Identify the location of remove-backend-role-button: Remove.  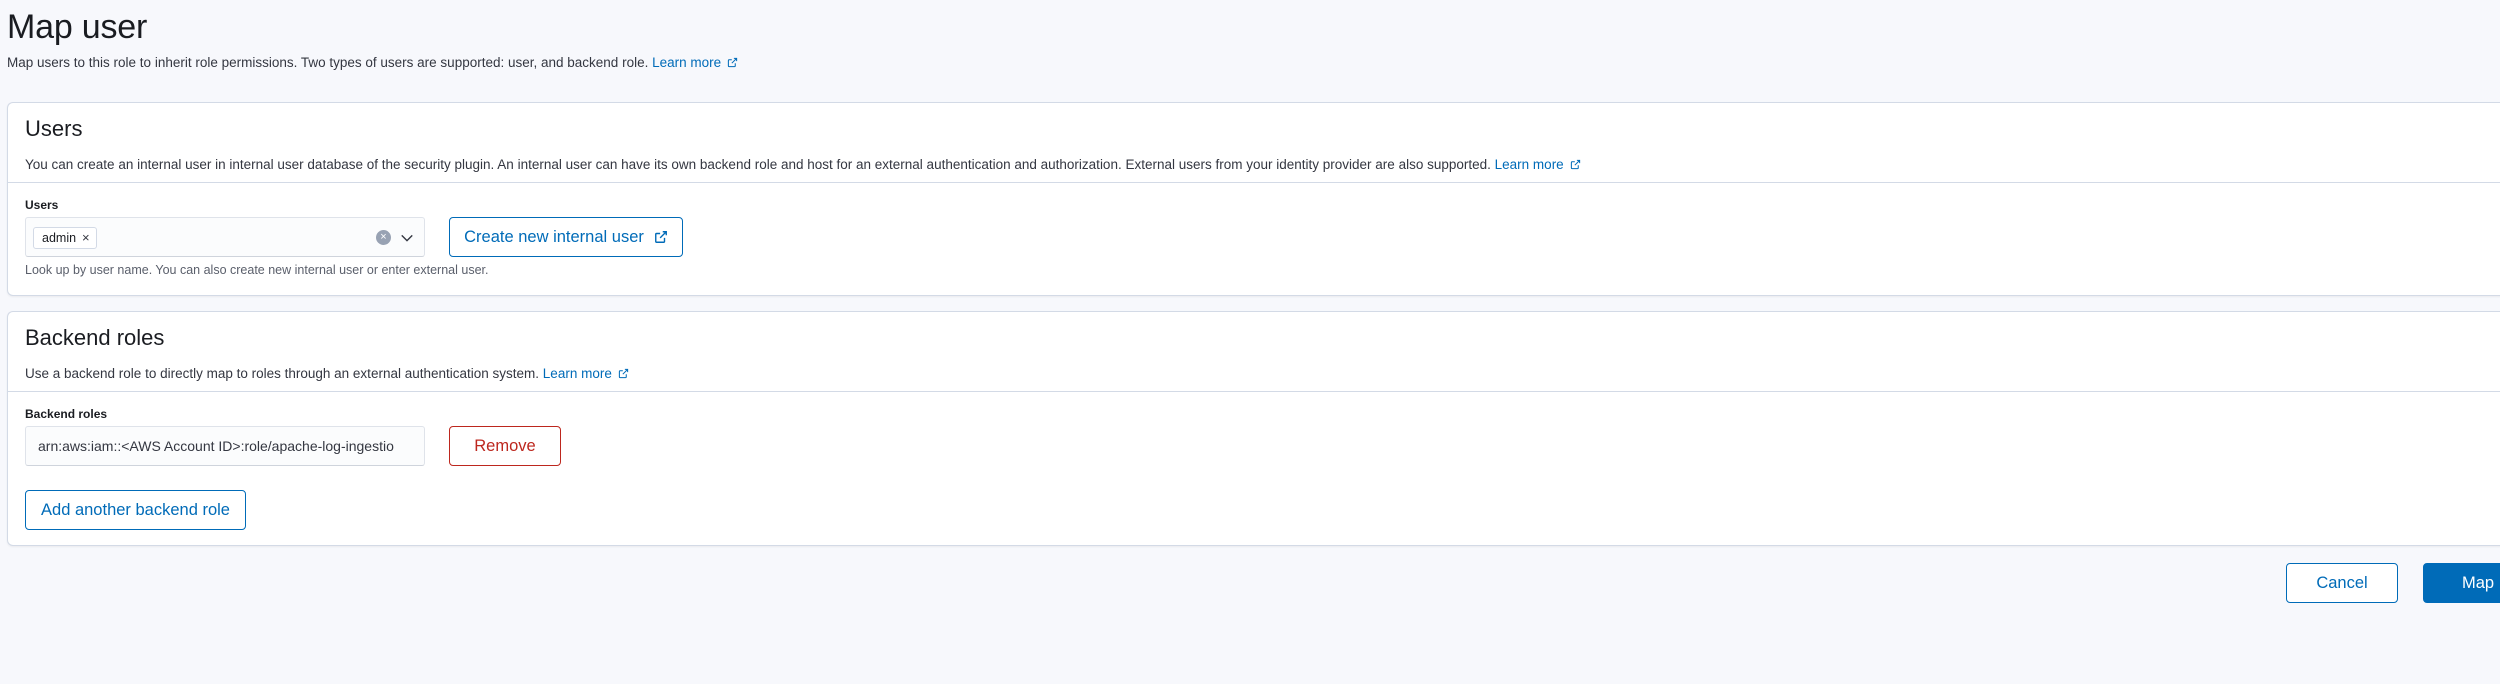
(505, 446).